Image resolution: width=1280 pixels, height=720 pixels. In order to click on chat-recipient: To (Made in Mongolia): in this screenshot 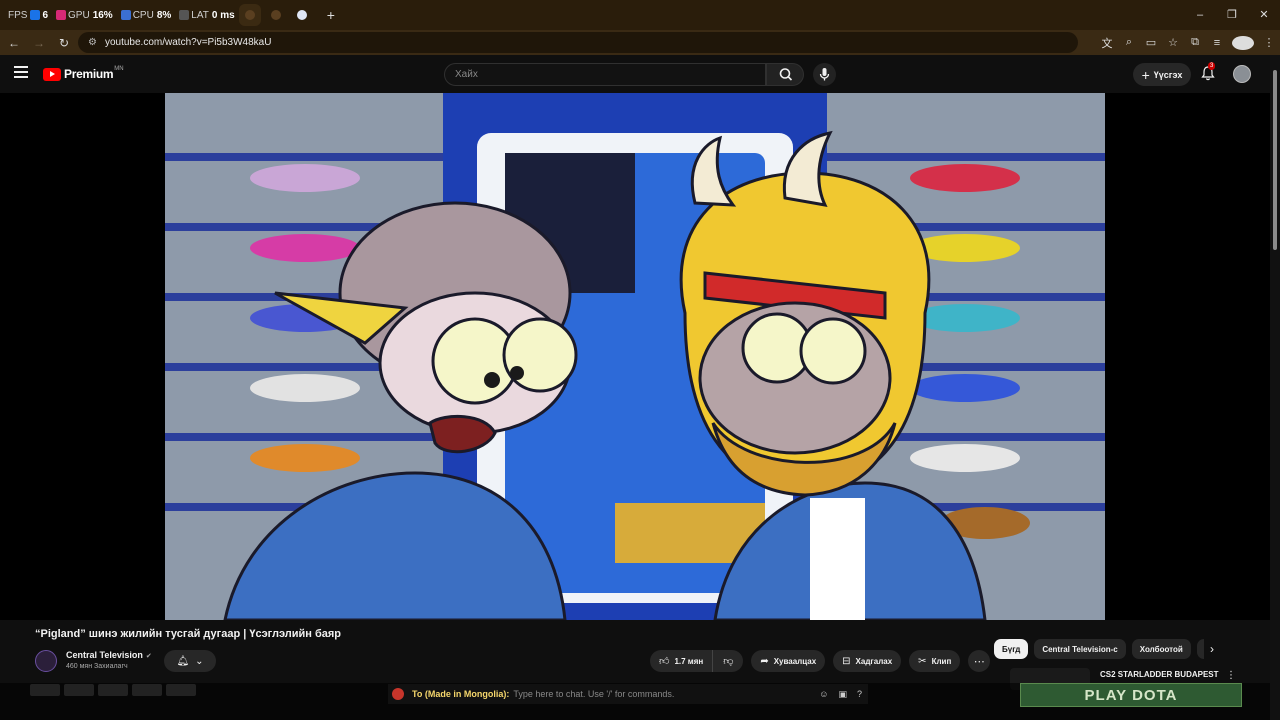, I will do `click(461, 694)`.